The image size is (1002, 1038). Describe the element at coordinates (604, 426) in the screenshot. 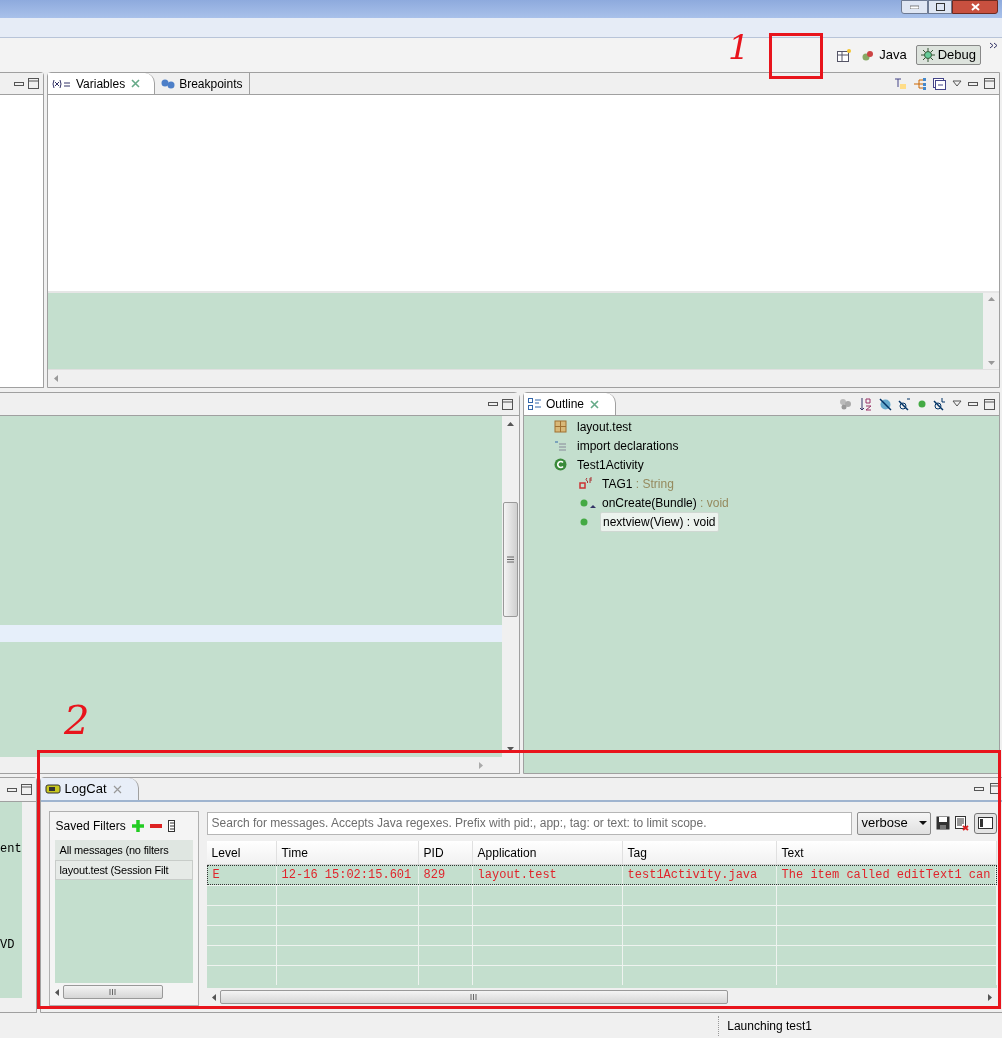

I see `outline-item: layout.test` at that location.